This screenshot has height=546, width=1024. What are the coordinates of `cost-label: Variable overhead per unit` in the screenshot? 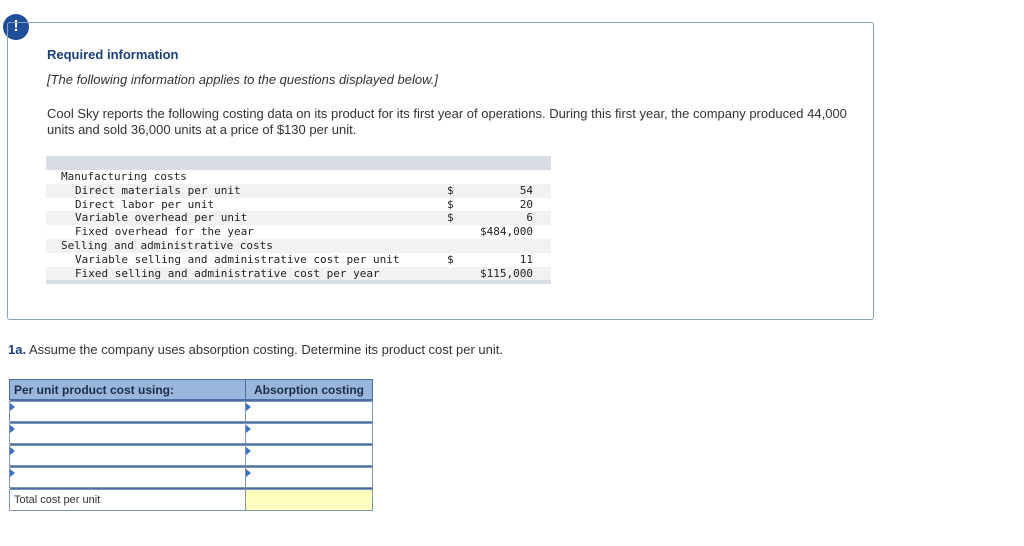 It's located at (246, 218).